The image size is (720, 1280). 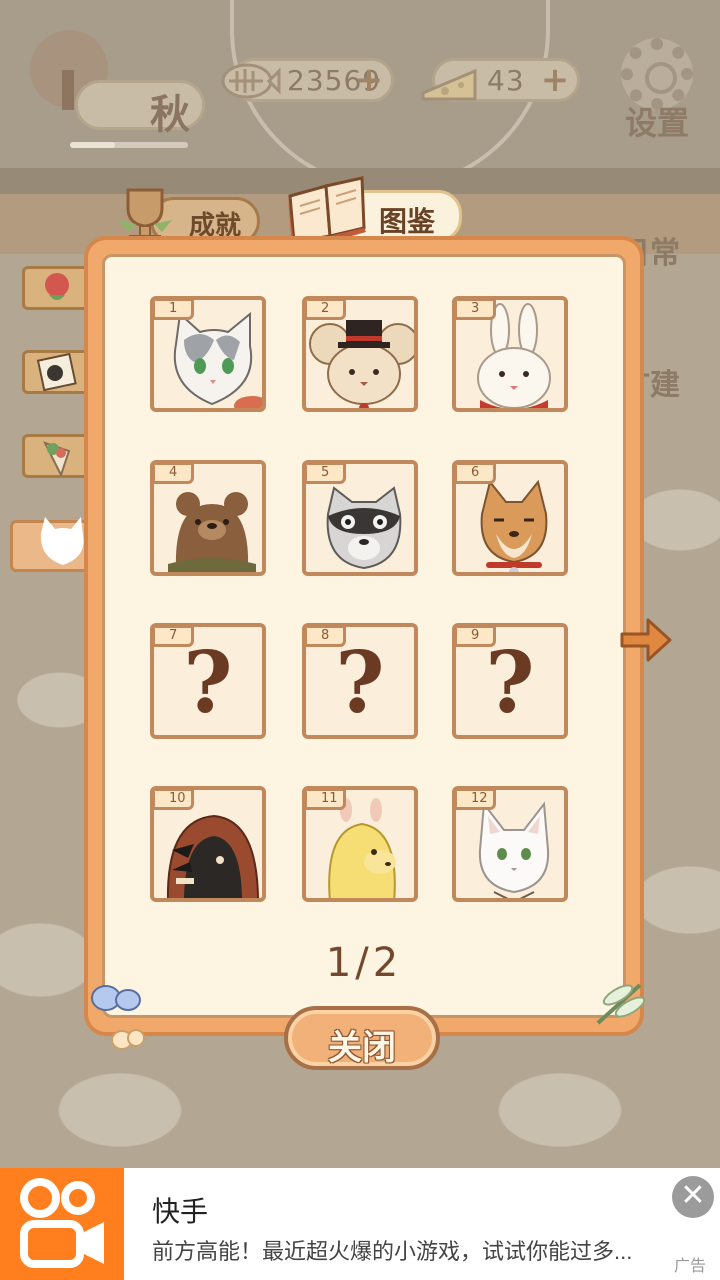 I want to click on cell-number: 9, so click(x=476, y=637).